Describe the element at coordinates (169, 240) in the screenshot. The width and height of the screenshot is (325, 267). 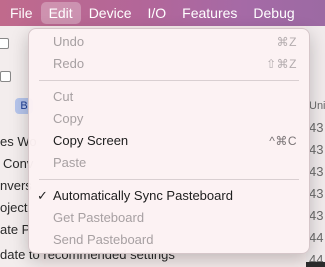
I see `menu-item-send-pasteboard: Send Pasteboard` at that location.